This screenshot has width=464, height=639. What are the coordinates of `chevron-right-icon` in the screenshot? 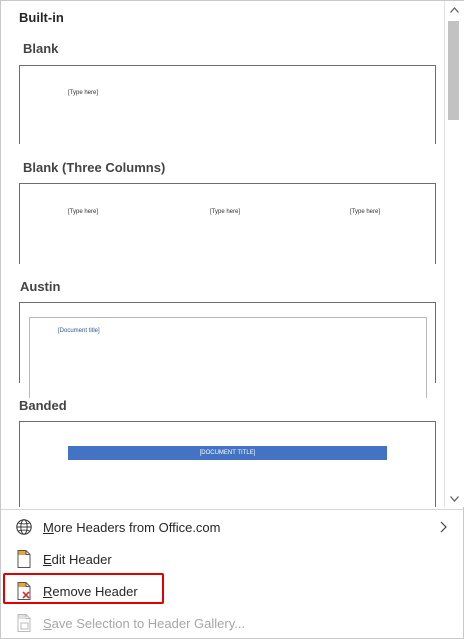 It's located at (443, 527).